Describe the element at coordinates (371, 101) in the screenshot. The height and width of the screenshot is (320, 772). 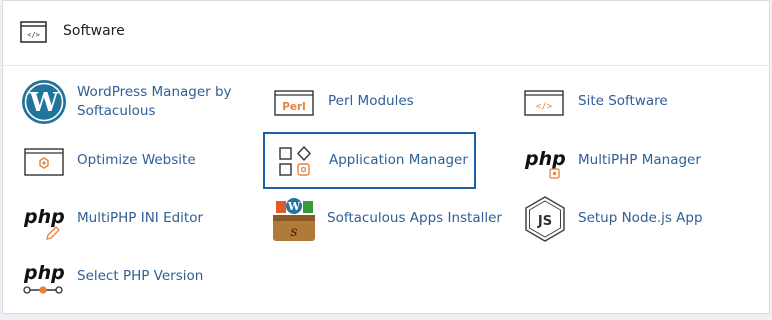
I see `perl-modules-label: Perl Modules` at that location.